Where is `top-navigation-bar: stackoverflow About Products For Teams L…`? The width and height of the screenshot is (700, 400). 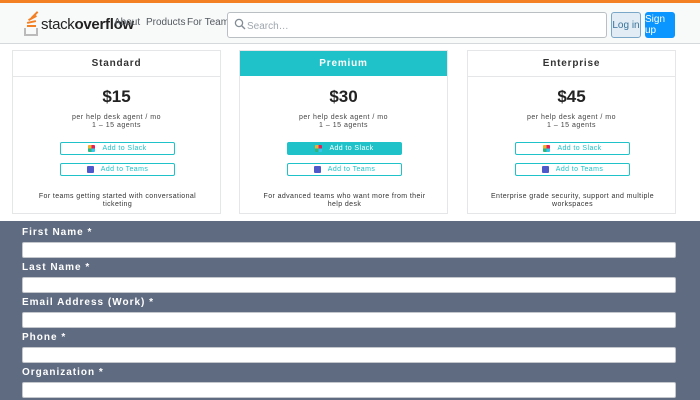 top-navigation-bar: stackoverflow About Products For Teams L… is located at coordinates (350, 22).